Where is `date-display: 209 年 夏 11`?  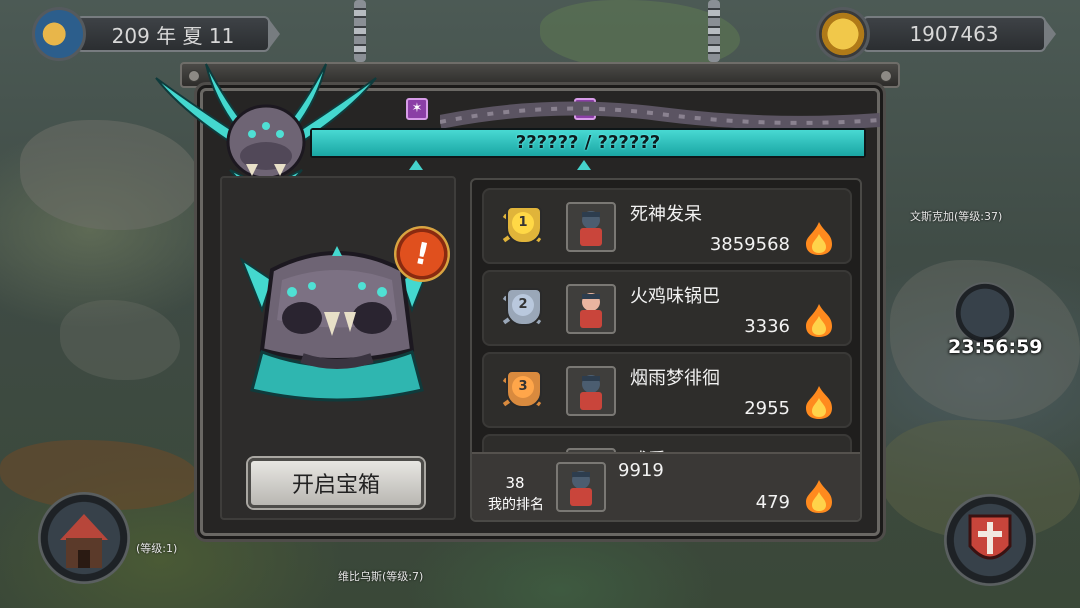 date-display: 209 年 夏 11 is located at coordinates (178, 34).